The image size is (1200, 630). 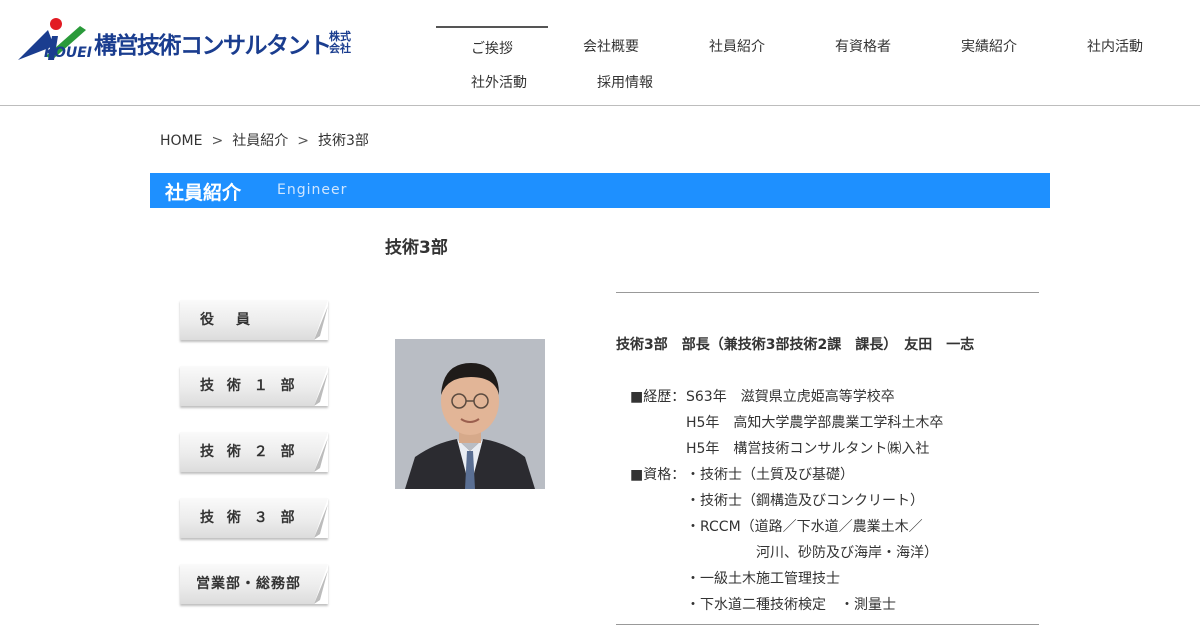 What do you see at coordinates (203, 193) in the screenshot?
I see `section-title: 社員紹介` at bounding box center [203, 193].